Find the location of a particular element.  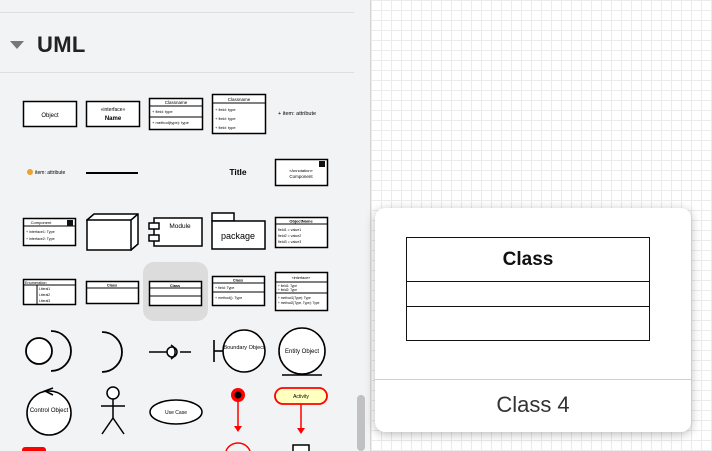

shape-actor is located at coordinates (113, 411).